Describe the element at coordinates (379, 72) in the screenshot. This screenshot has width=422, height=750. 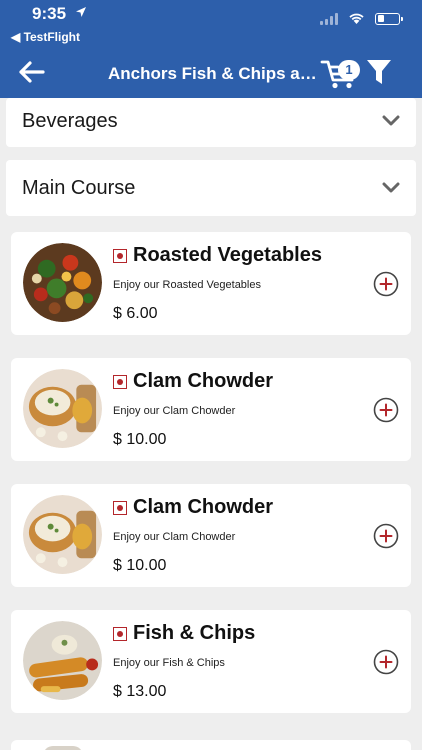
I see `filter-icon` at that location.